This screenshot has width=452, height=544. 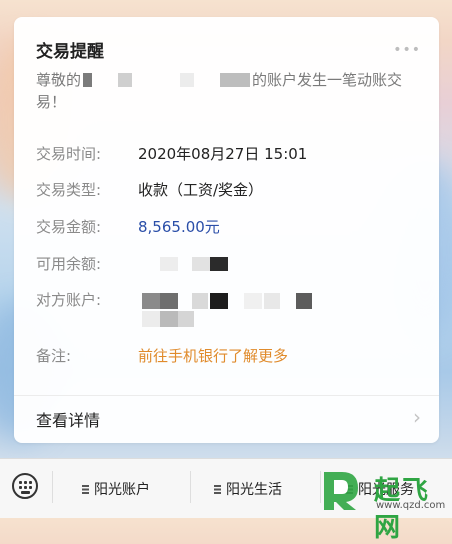 I want to click on menu-life: 阳光生活, so click(x=248, y=489).